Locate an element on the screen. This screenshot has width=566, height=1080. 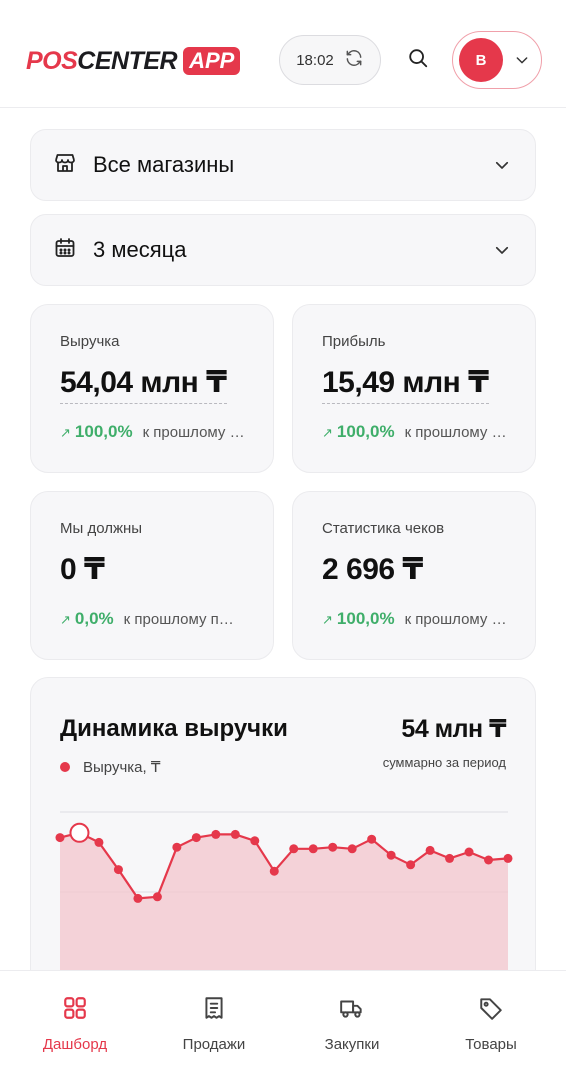
sync-time: 18:02 is located at coordinates (315, 60).